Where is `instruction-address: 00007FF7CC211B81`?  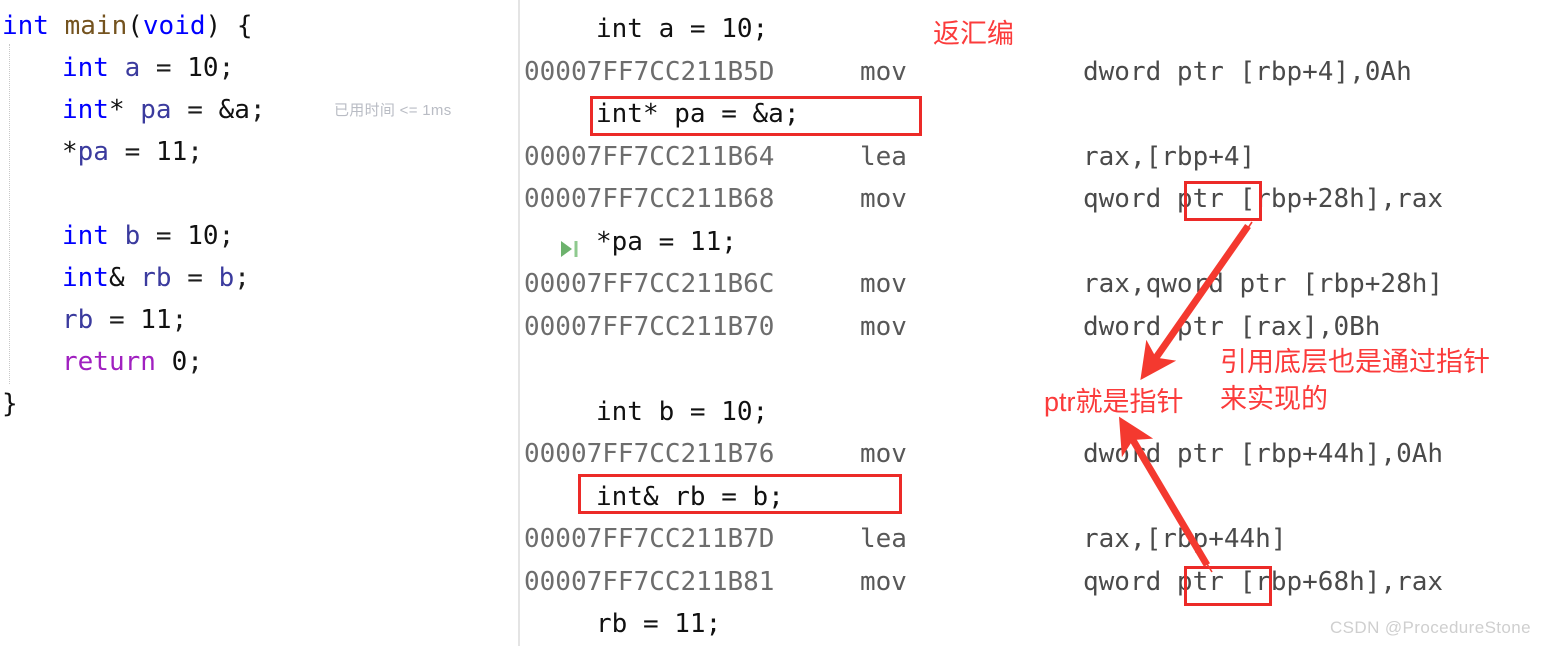
instruction-address: 00007FF7CC211B81 is located at coordinates (649, 581).